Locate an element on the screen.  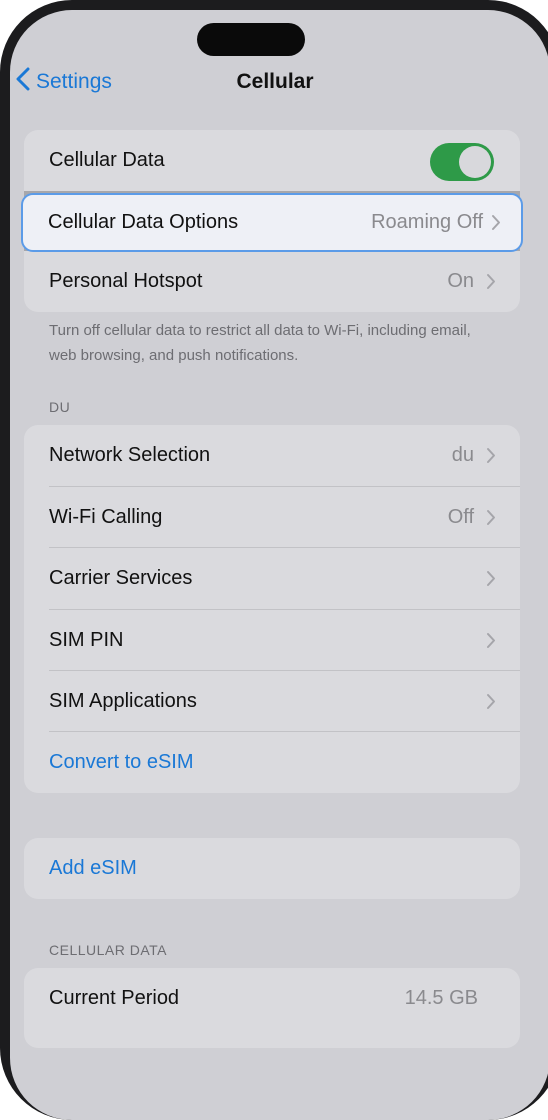
current-period-value: 14.5 GB is located at coordinates (441, 998).